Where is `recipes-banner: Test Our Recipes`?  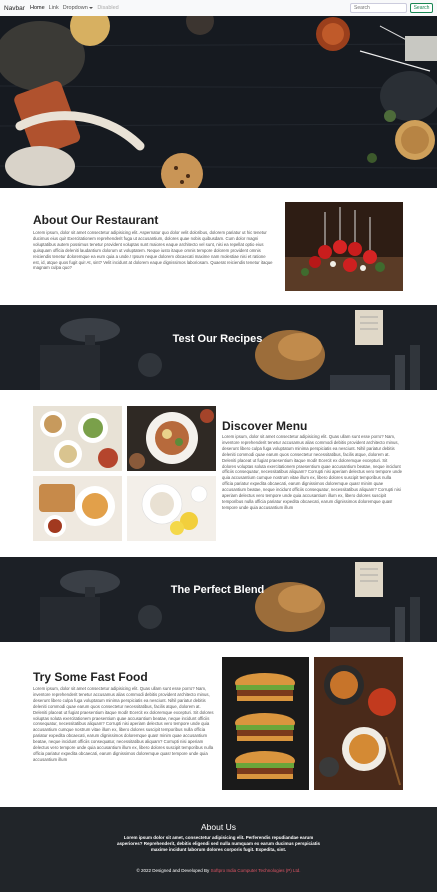 recipes-banner: Test Our Recipes is located at coordinates (218, 347).